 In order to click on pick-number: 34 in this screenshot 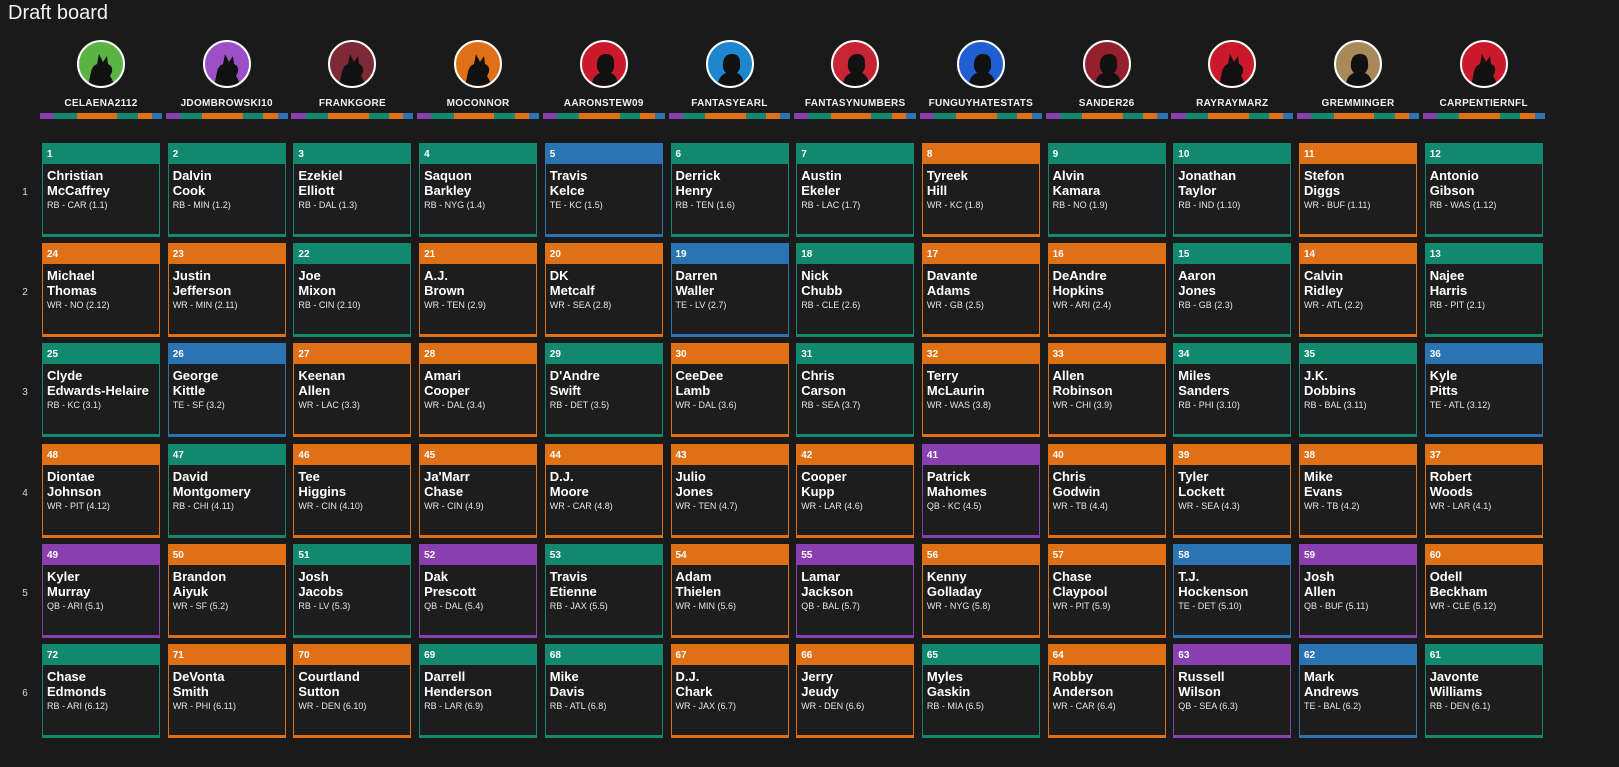, I will do `click(1232, 354)`.